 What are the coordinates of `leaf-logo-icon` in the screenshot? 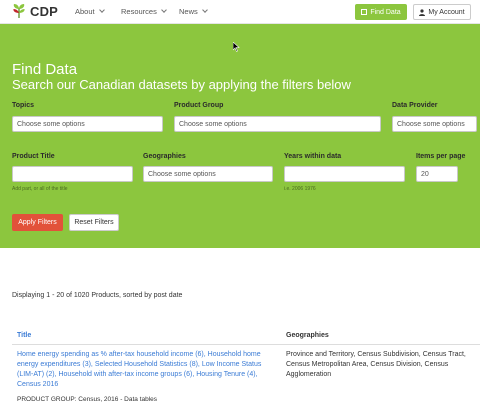 It's located at (19, 11).